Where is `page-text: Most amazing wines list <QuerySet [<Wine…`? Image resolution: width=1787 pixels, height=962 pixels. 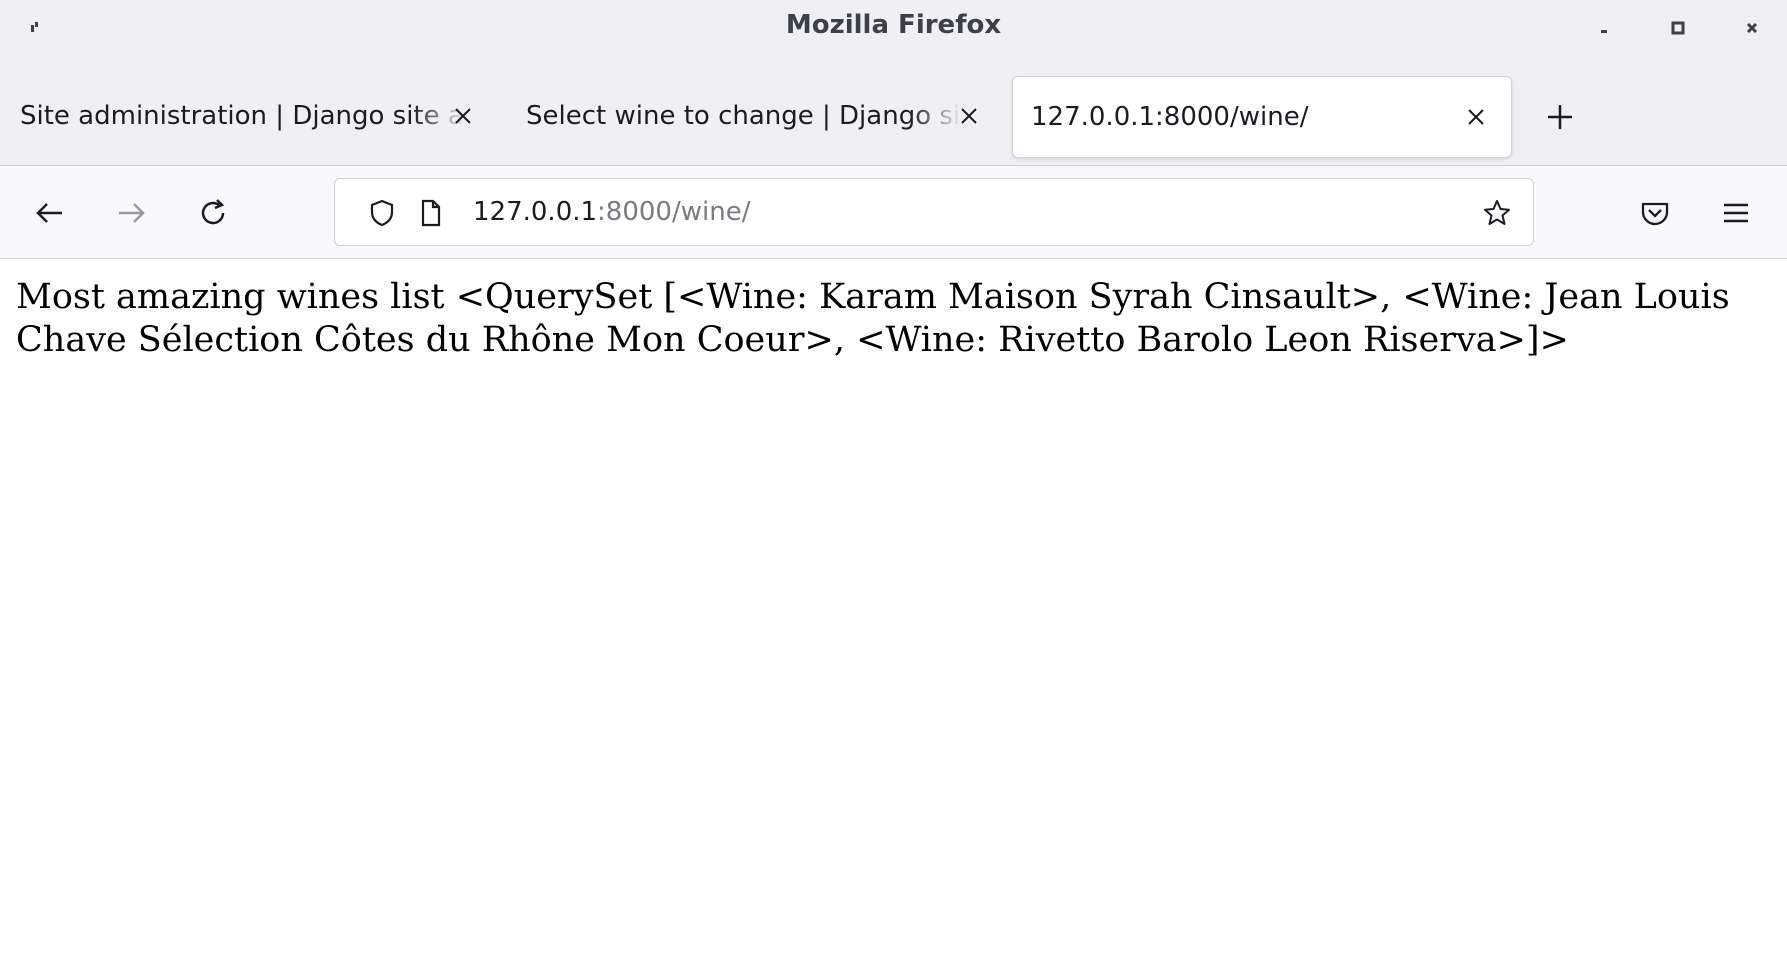 page-text: Most amazing wines list <QuerySet [<Wine… is located at coordinates (873, 318).